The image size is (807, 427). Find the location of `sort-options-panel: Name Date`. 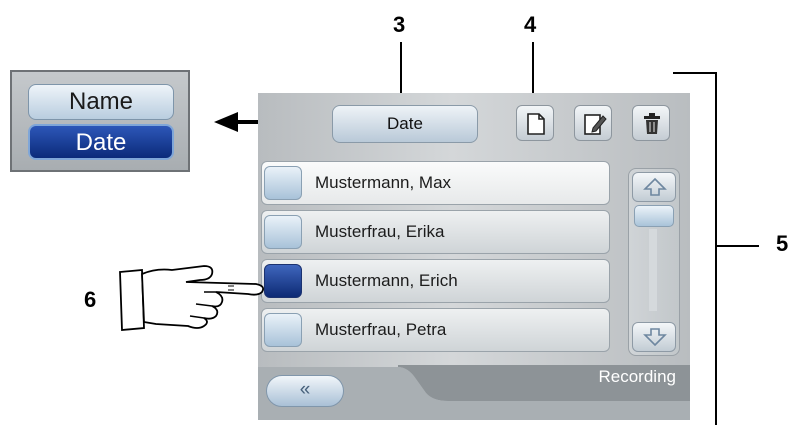

sort-options-panel: Name Date is located at coordinates (100, 121).